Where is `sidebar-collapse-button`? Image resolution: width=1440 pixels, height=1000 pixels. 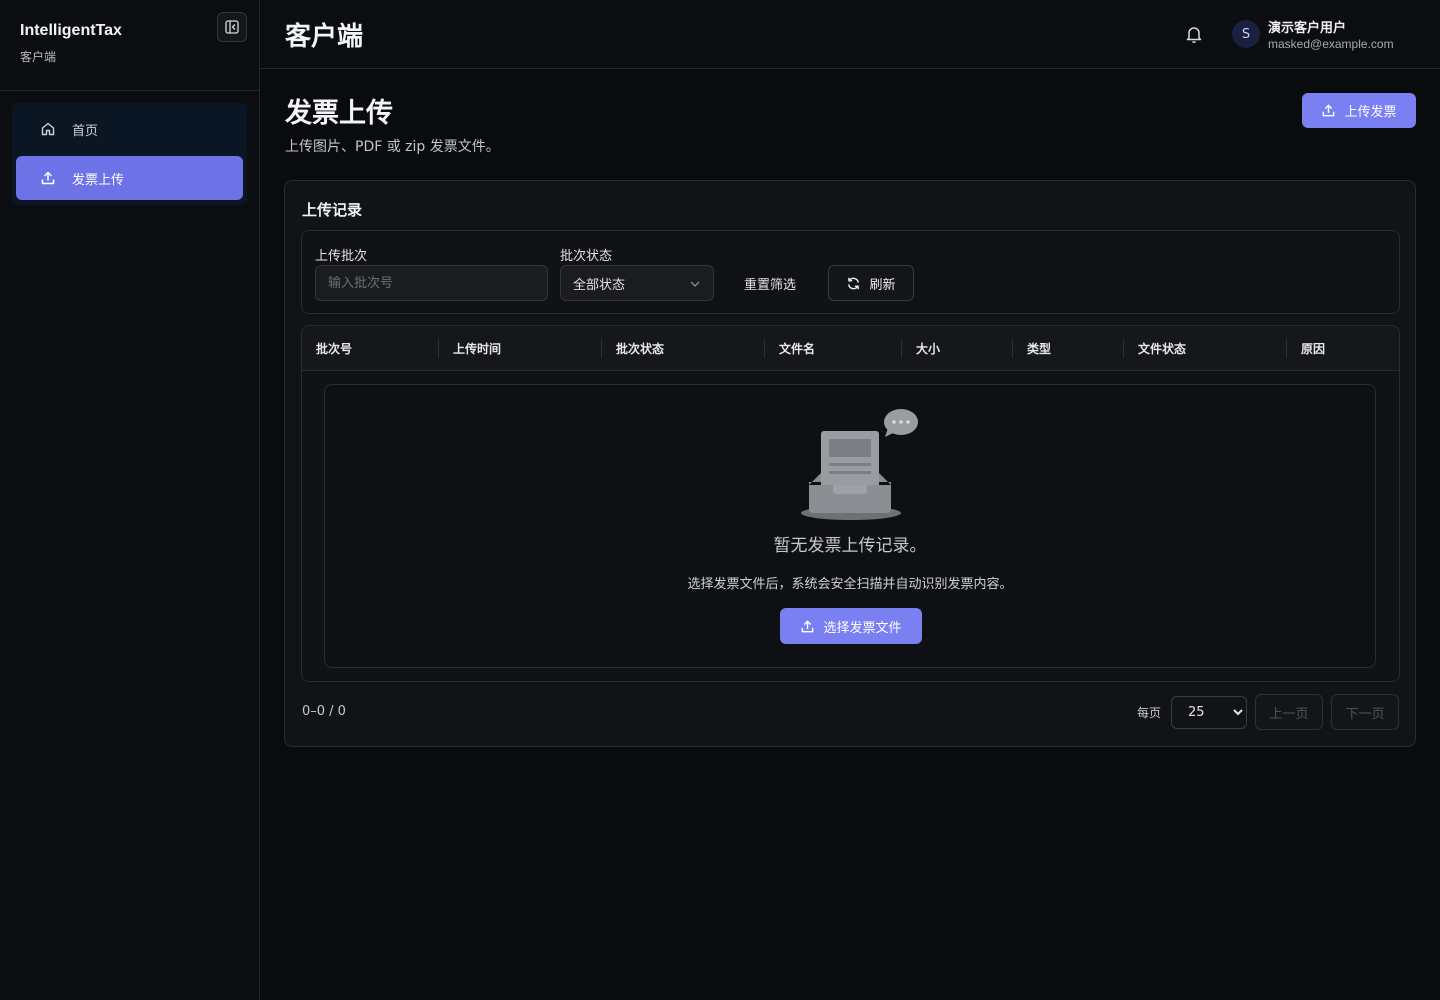 sidebar-collapse-button is located at coordinates (232, 27).